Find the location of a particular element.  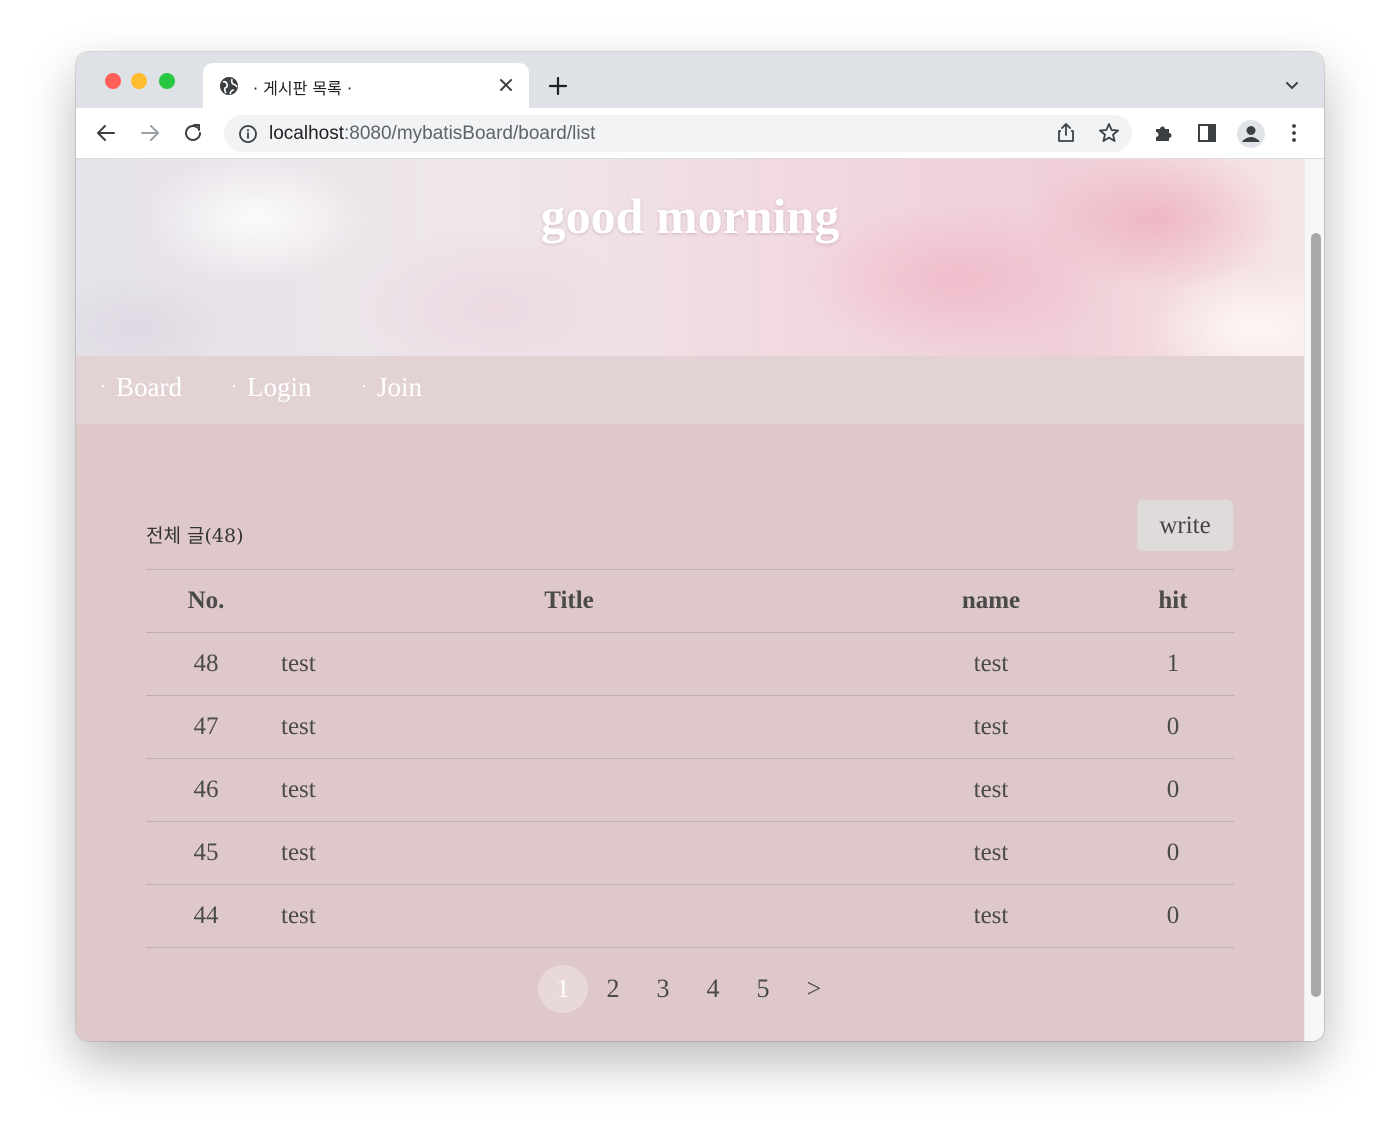

page-1-current: 1 is located at coordinates (563, 989).